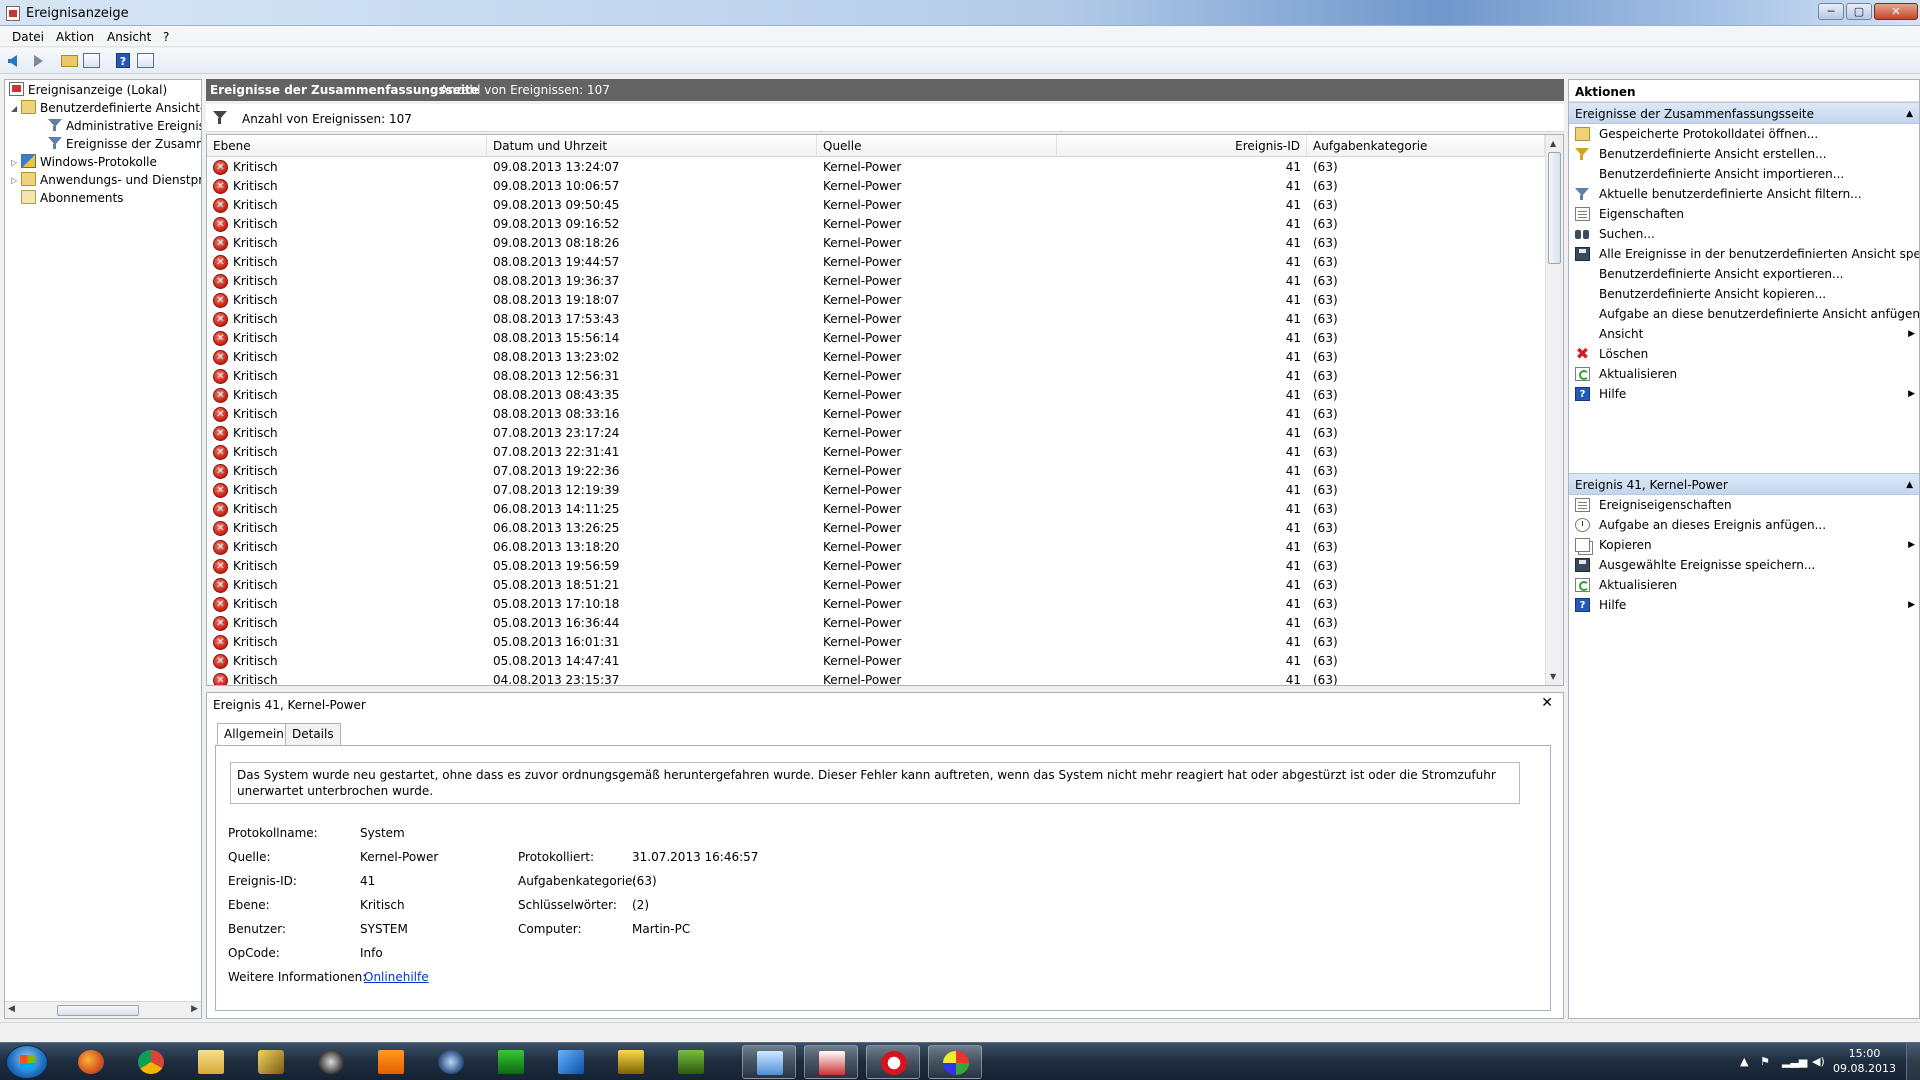 The image size is (1920, 1080). What do you see at coordinates (1553, 143) in the screenshot?
I see `scroll-up-icon: ▲` at bounding box center [1553, 143].